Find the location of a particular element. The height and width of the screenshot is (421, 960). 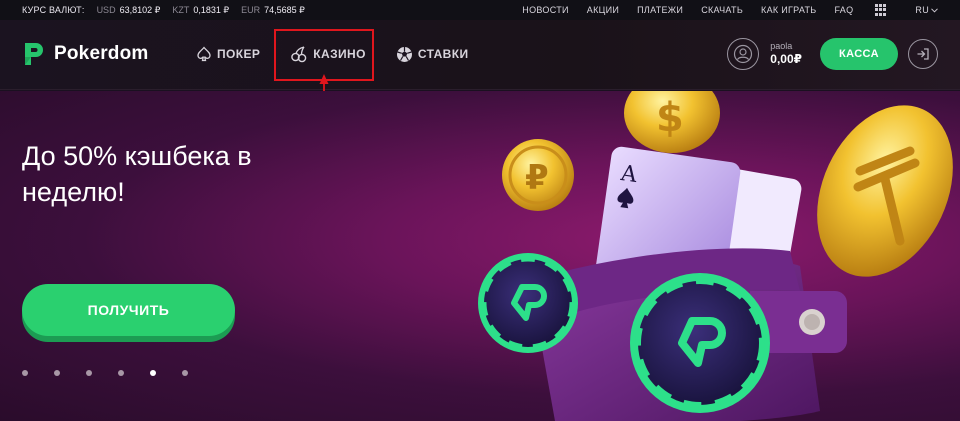

language-label: RU is located at coordinates (922, 10).